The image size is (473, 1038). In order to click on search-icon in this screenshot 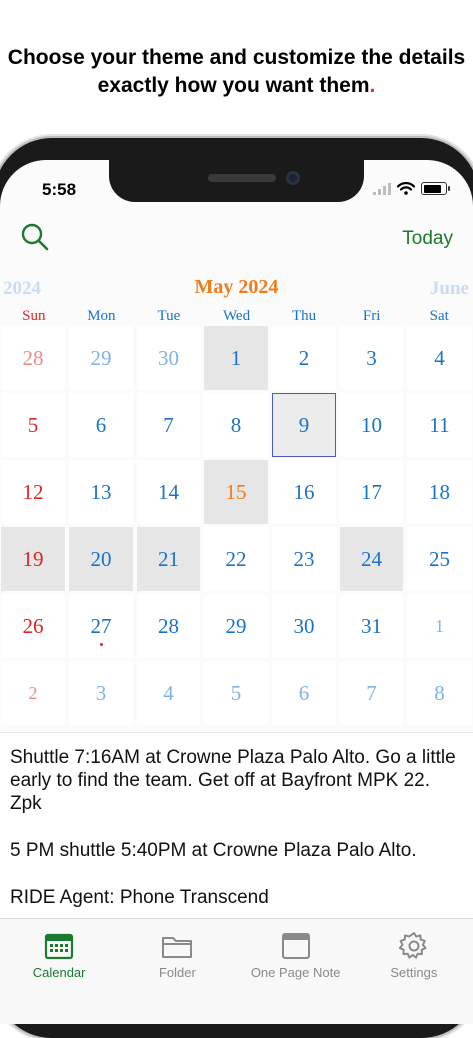, I will do `click(35, 237)`.